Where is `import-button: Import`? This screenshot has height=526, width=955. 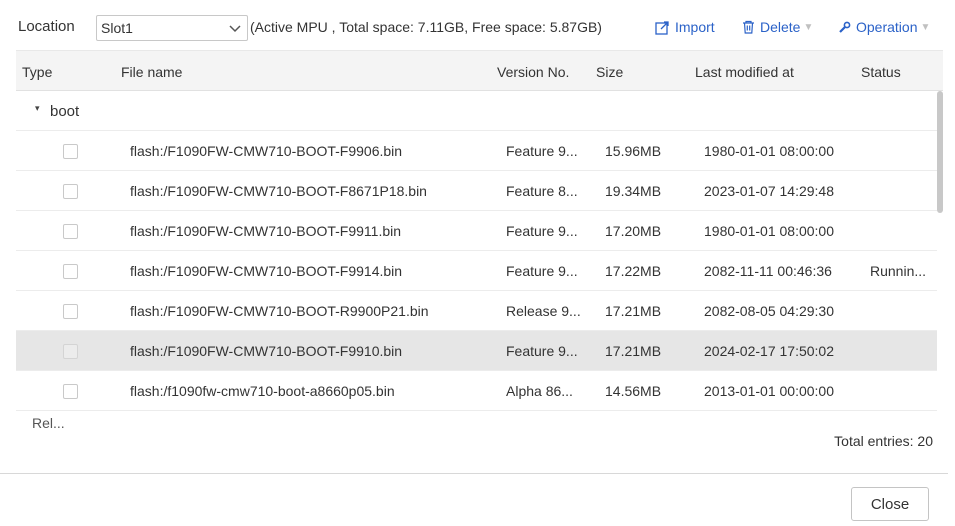 import-button: Import is located at coordinates (685, 27).